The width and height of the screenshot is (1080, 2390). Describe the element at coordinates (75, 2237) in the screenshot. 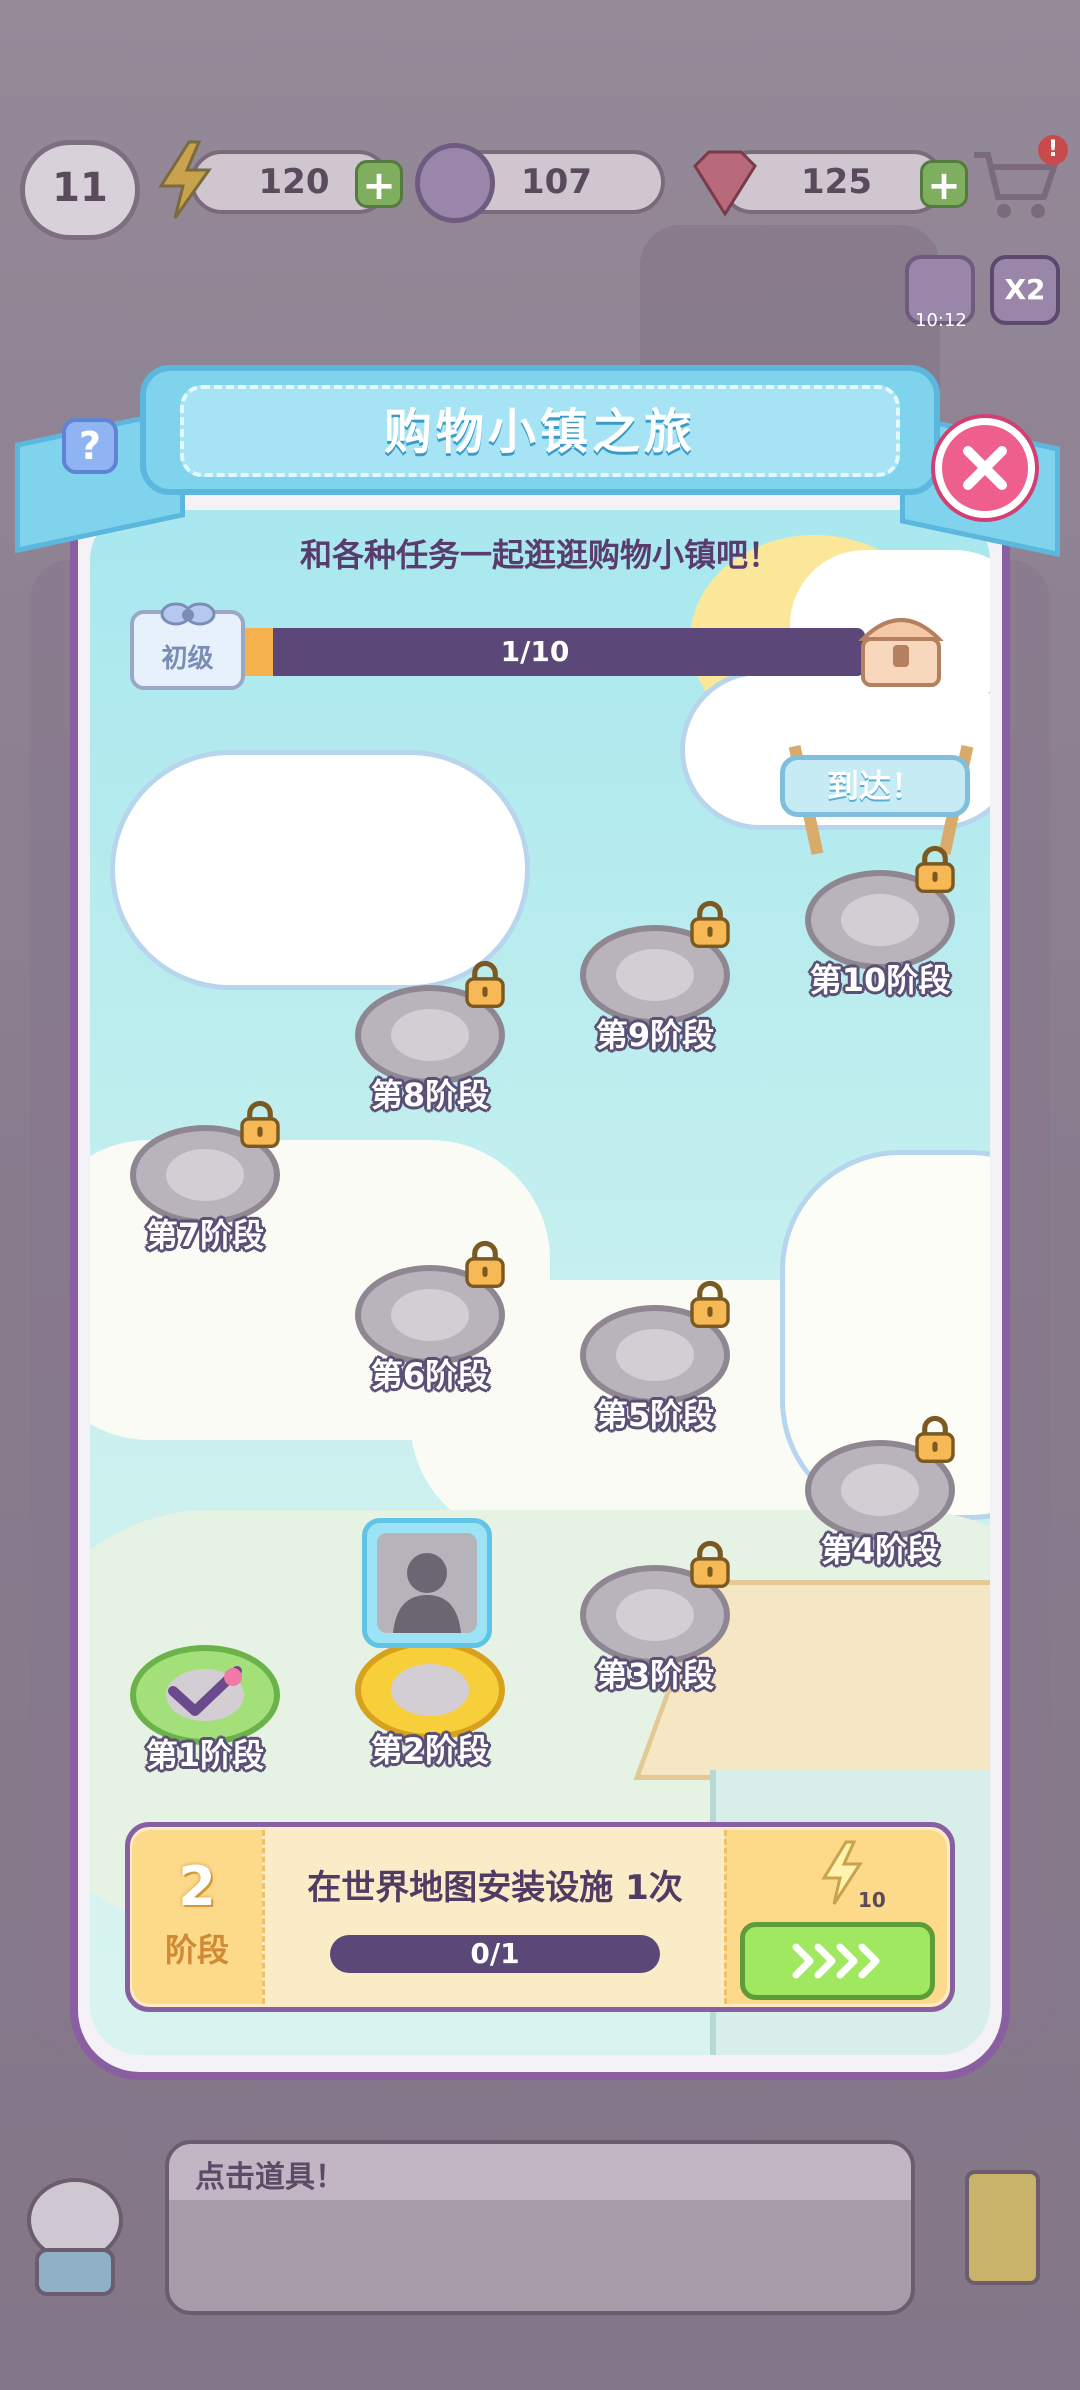

I see `mascot-icon` at that location.